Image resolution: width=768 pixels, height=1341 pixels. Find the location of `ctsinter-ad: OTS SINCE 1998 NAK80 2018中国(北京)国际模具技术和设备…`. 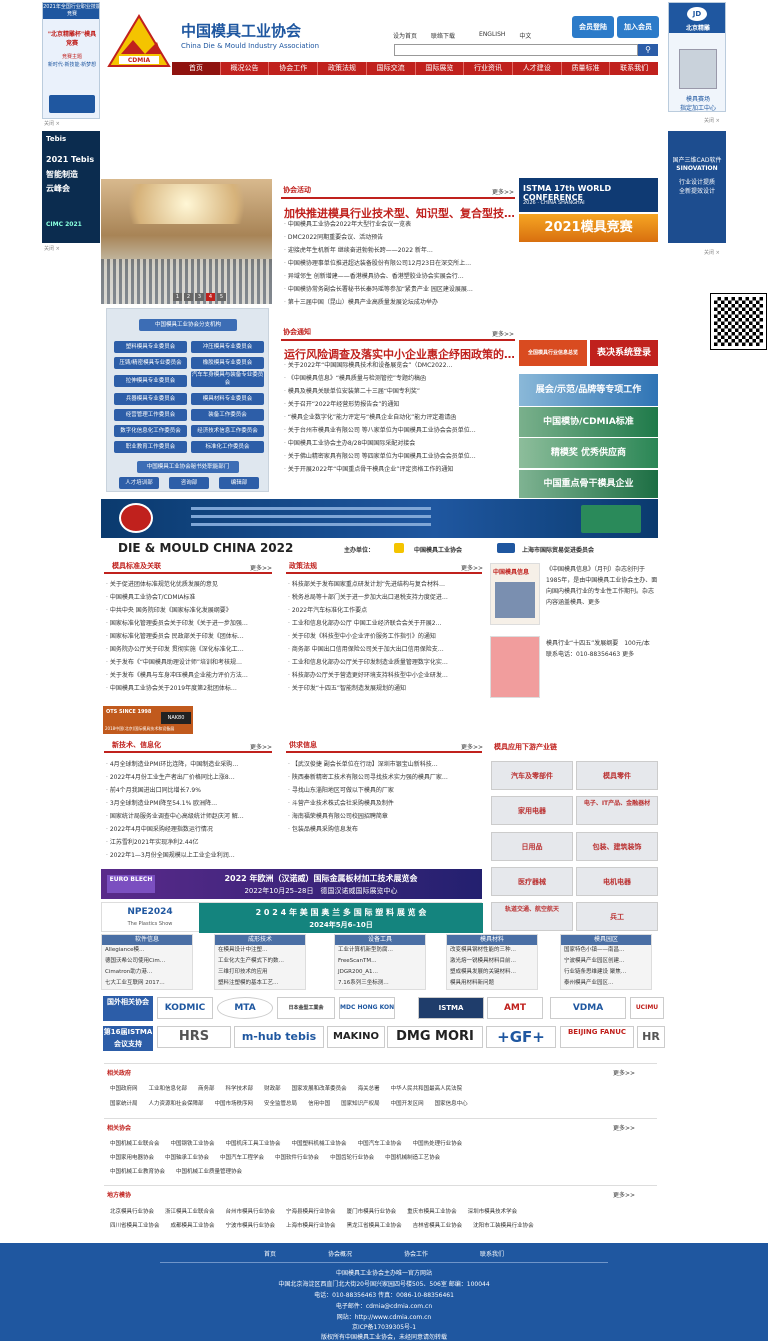

ctsinter-ad: OTS SINCE 1998 NAK80 2018中国(北京)国际模具技术和设备… is located at coordinates (148, 720).